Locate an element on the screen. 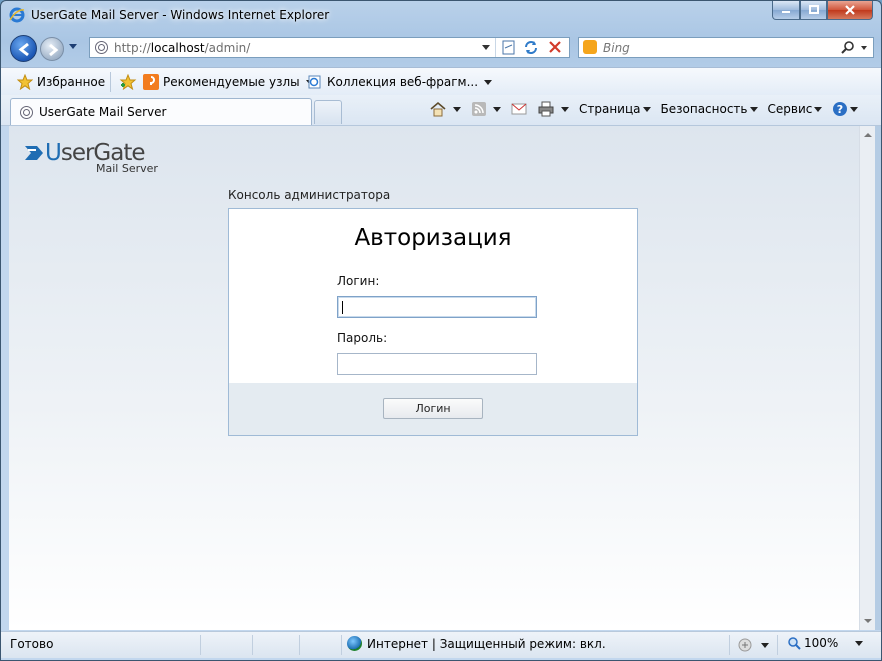 Image resolution: width=882 pixels, height=661 pixels. password-field is located at coordinates (437, 364).